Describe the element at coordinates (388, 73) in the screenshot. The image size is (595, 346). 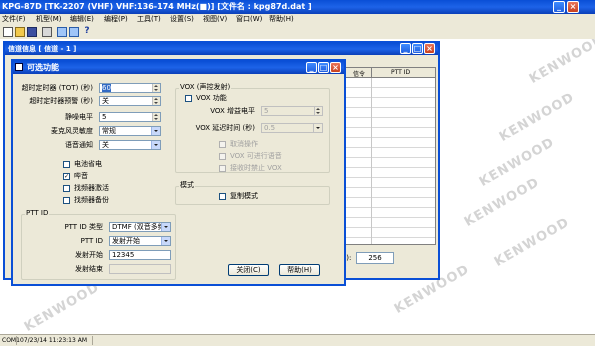
I see `grid-header: 信令 PTT ID` at that location.